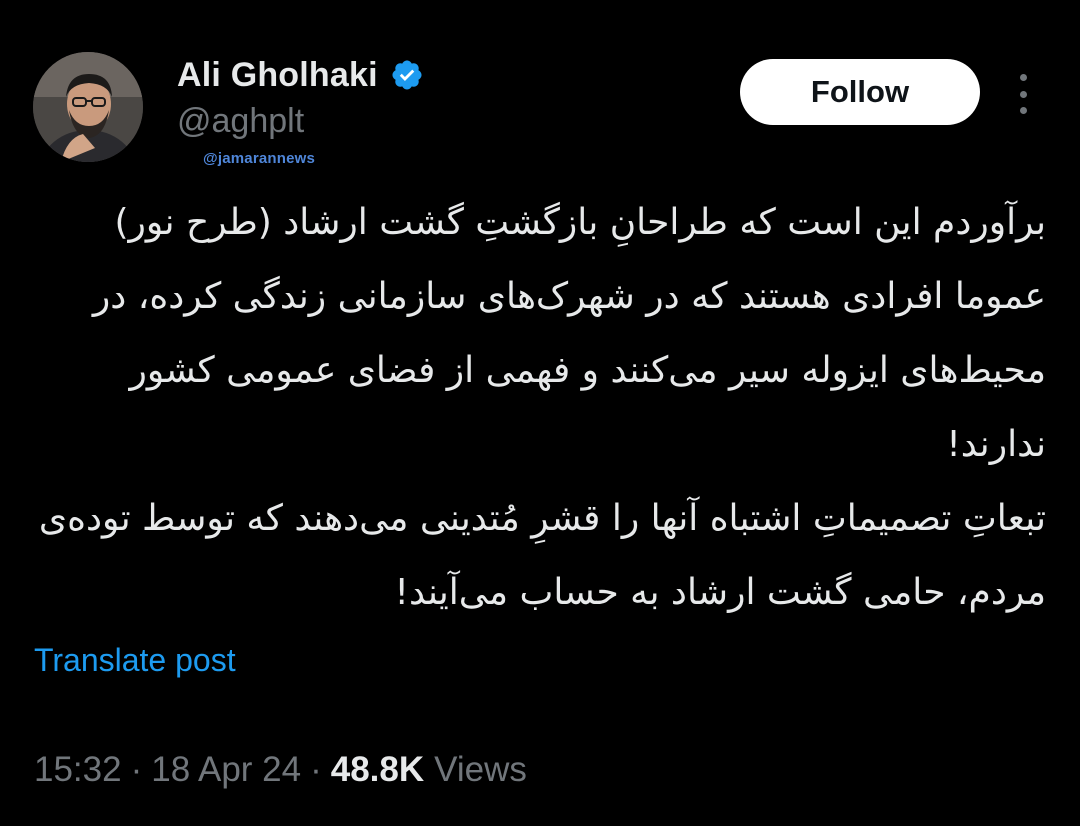 This screenshot has height=826, width=1080. I want to click on tweet-date: 18 Apr 24, so click(226, 770).